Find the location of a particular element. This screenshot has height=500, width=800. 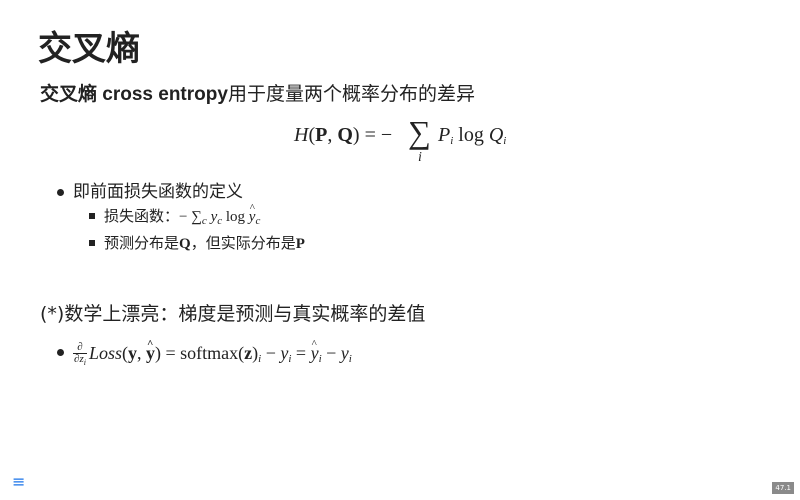

subtitle-prefix-cn: 交叉熵 is located at coordinates (71, 94).